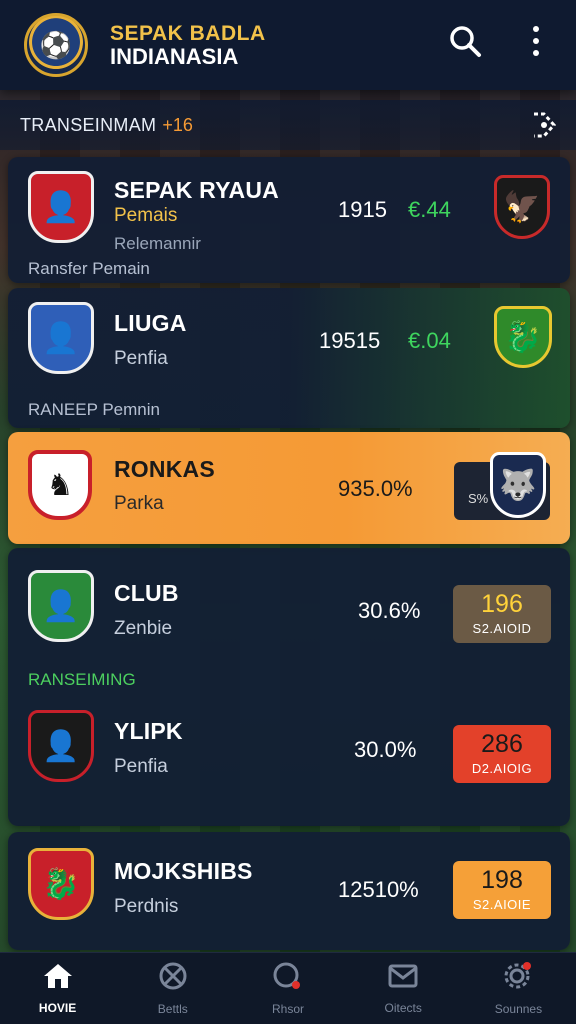 The height and width of the screenshot is (1024, 576). What do you see at coordinates (57, 1008) in the screenshot?
I see `nav-label: HOVIE` at bounding box center [57, 1008].